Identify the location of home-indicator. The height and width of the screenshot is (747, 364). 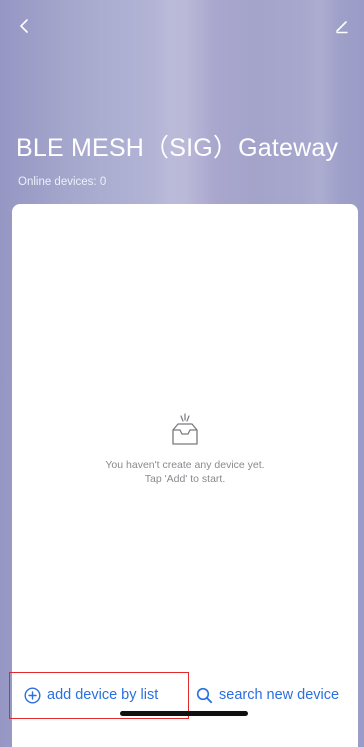
(184, 713).